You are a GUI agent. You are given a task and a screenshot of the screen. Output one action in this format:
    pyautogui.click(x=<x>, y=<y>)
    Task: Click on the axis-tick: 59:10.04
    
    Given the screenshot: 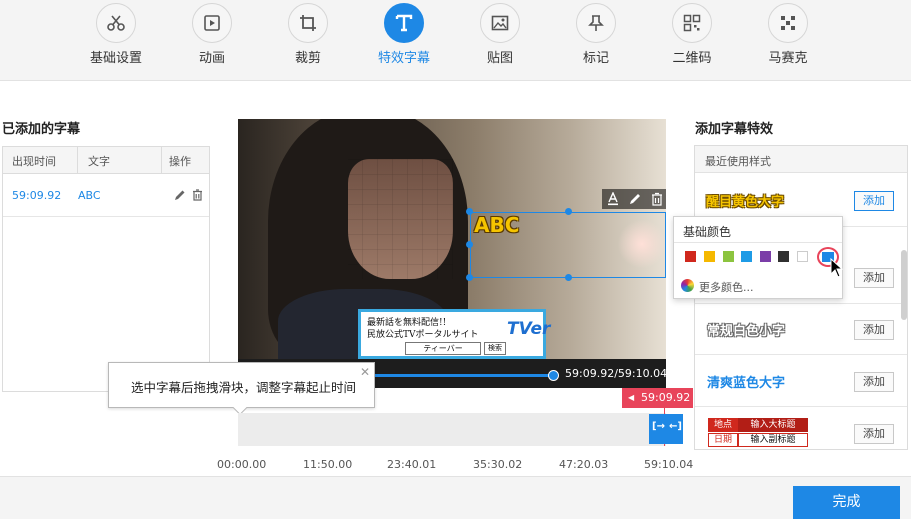 What is the action you would take?
    pyautogui.click(x=669, y=464)
    